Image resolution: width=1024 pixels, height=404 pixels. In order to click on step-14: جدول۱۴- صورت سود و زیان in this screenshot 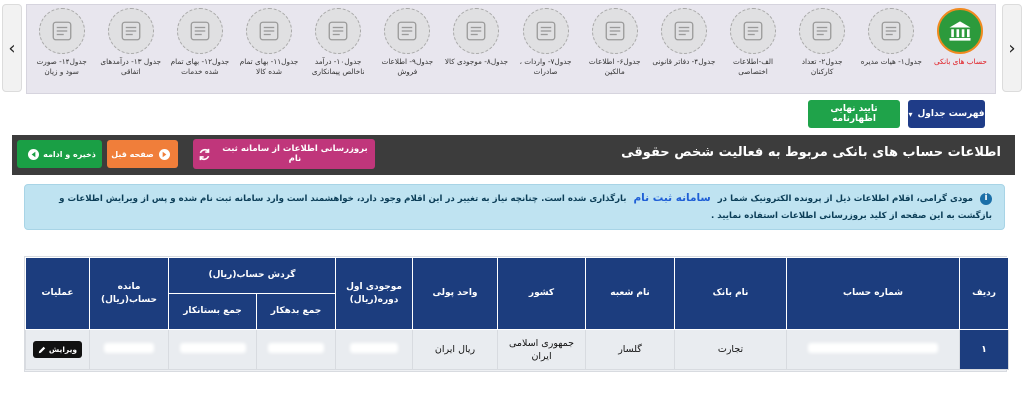, I will do `click(61, 50)`.